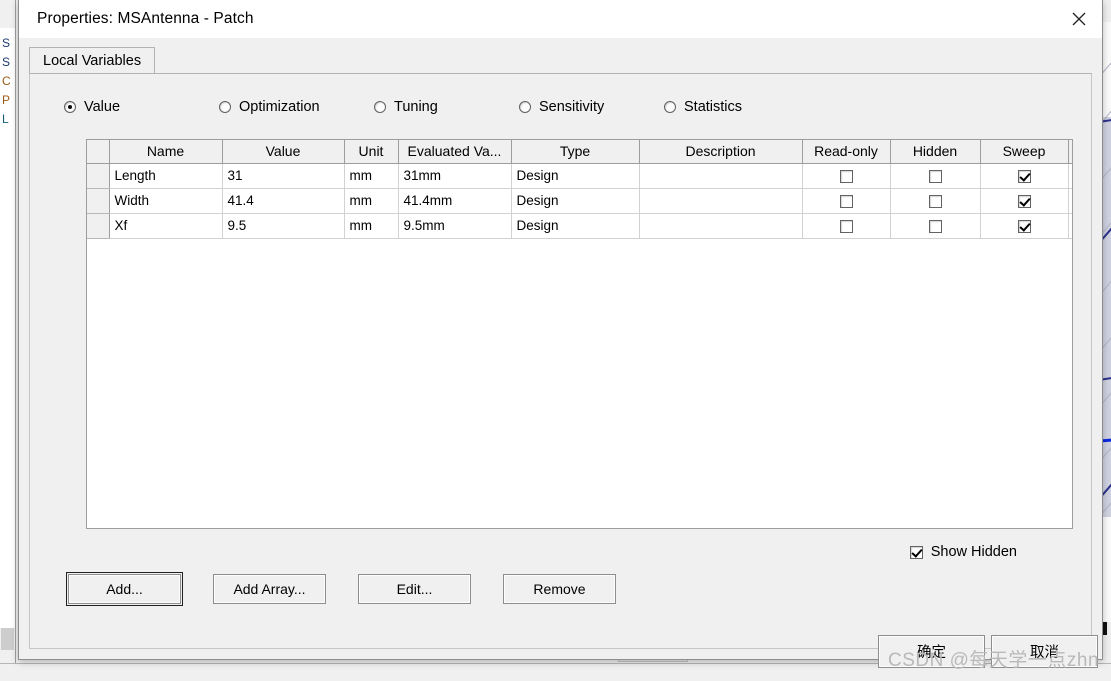 The image size is (1111, 681). Describe the element at coordinates (166, 201) in the screenshot. I see `cell-name: Width` at that location.